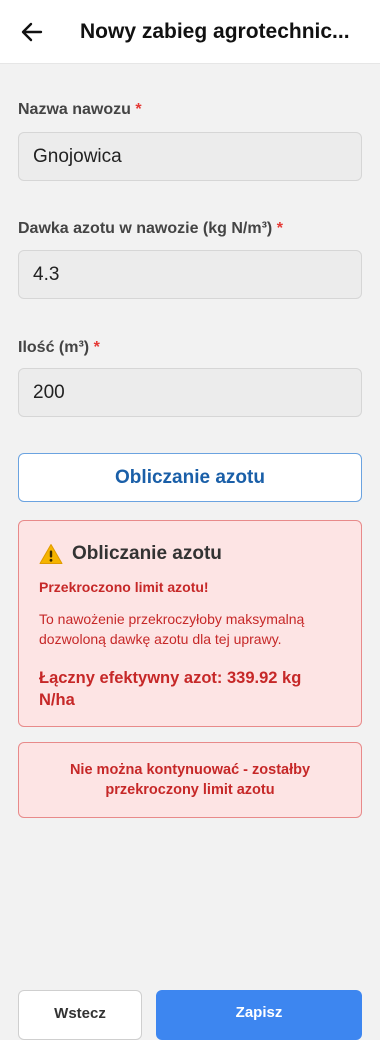  What do you see at coordinates (51, 554) in the screenshot?
I see `warning-icon` at bounding box center [51, 554].